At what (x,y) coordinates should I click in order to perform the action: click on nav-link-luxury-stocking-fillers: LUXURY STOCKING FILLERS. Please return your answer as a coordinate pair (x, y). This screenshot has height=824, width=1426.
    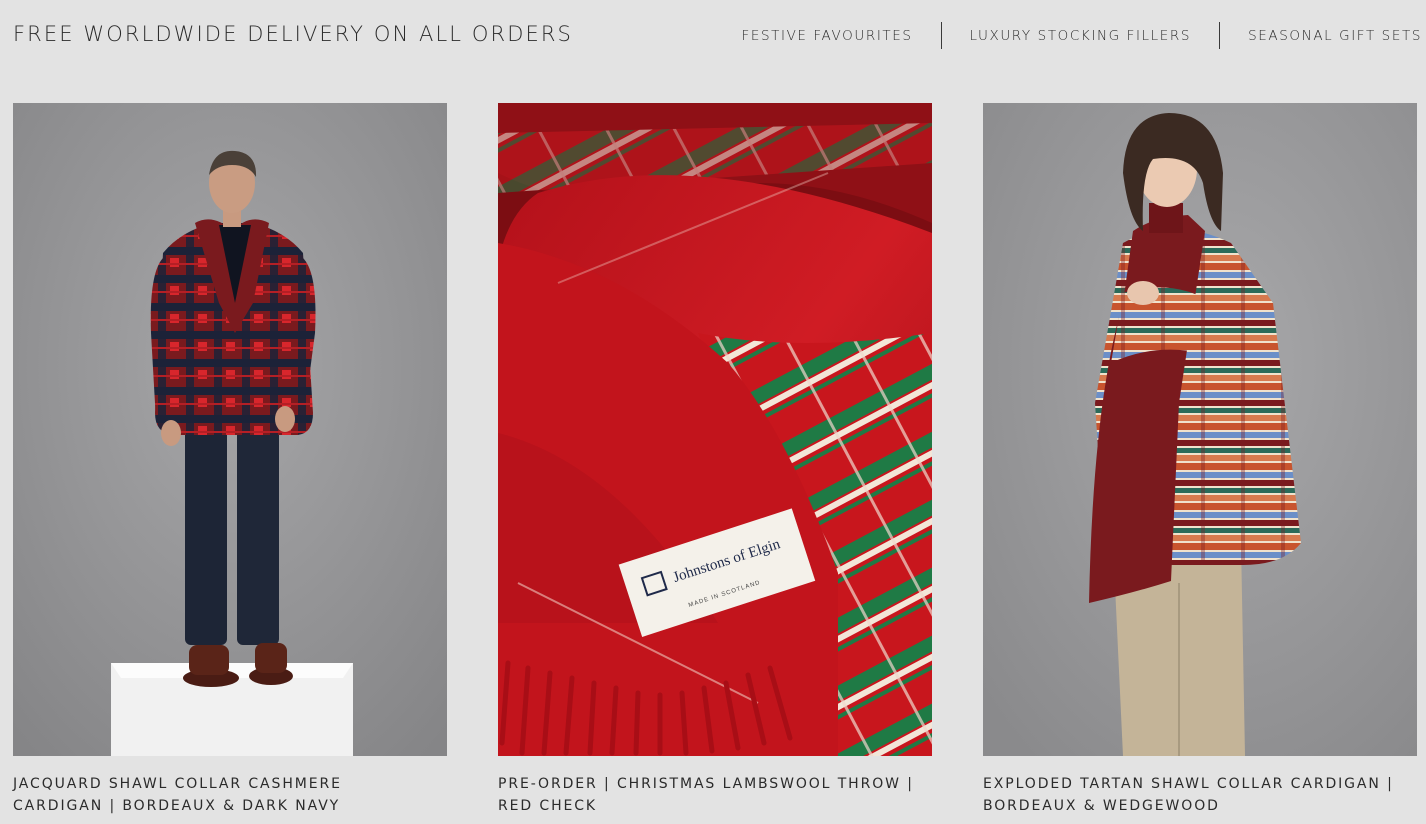
    Looking at the image, I should click on (1081, 36).